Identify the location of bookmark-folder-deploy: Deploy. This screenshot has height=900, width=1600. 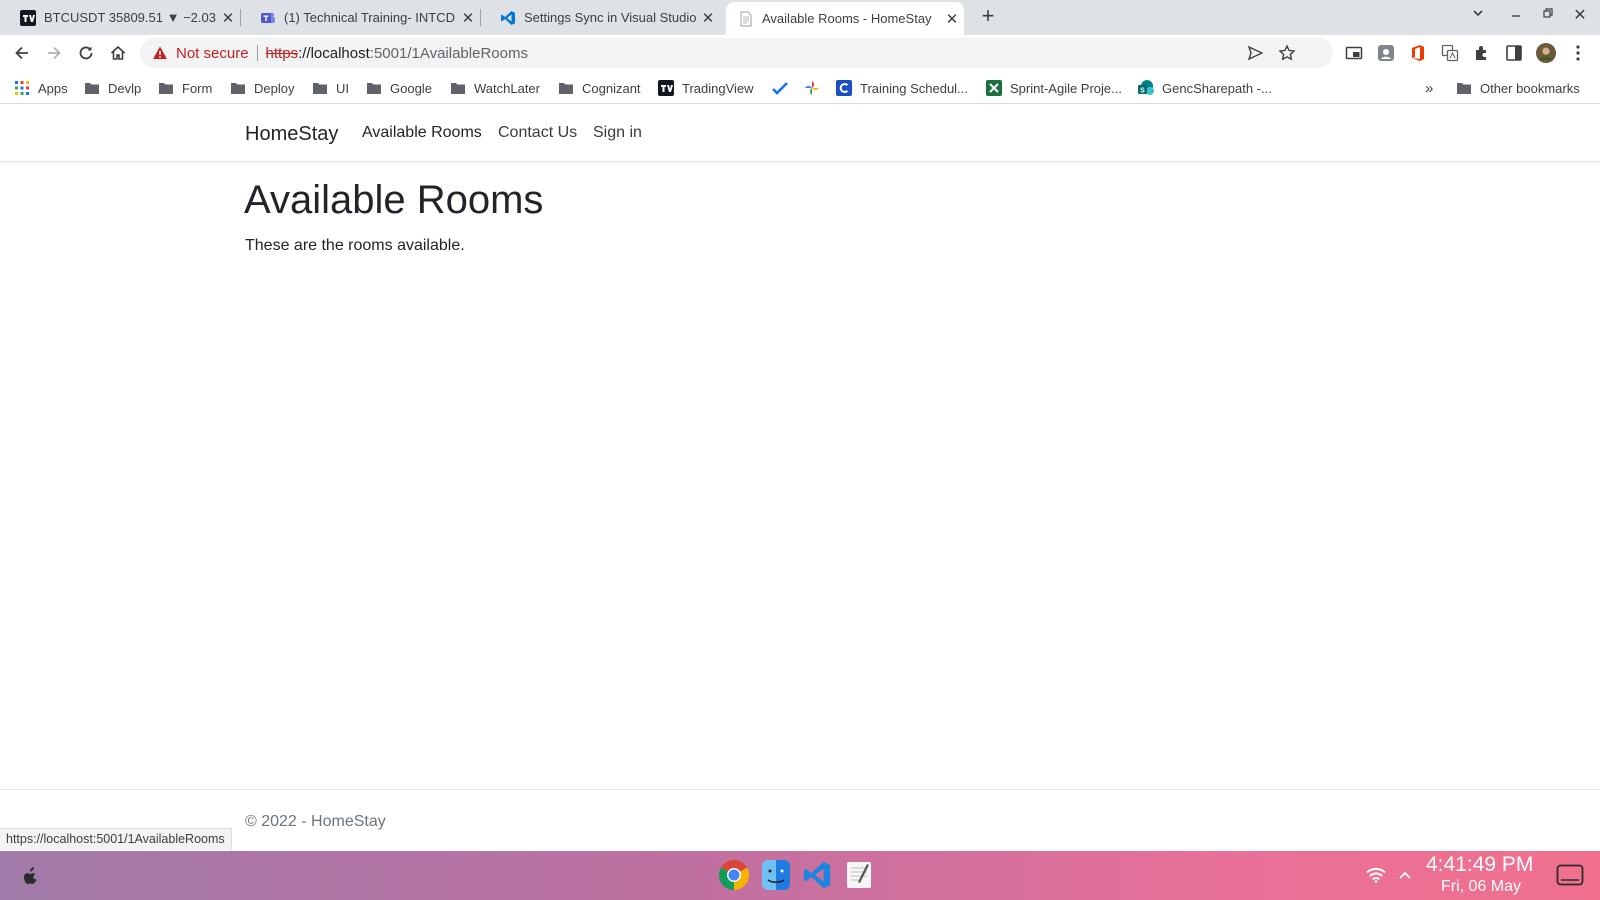
(262, 88).